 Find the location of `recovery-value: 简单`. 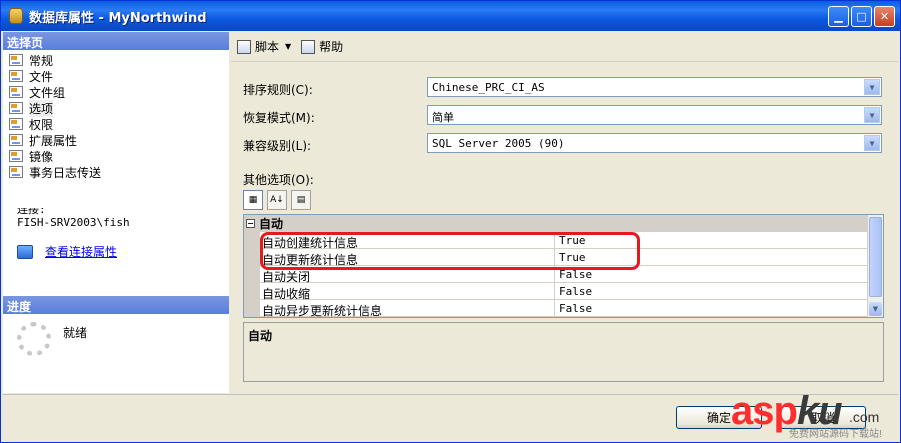

recovery-value: 简单 is located at coordinates (443, 117).